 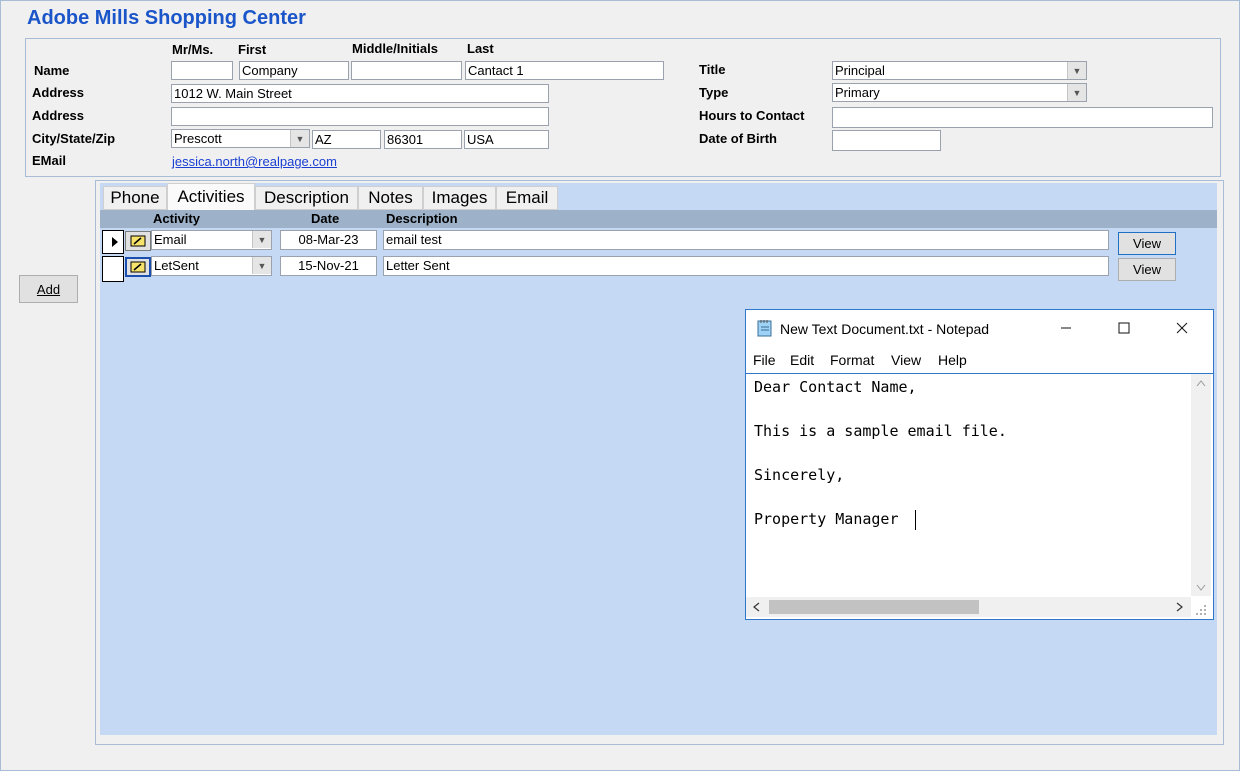 What do you see at coordinates (254, 161) in the screenshot?
I see `email-link: jessica.north@realpage.com` at bounding box center [254, 161].